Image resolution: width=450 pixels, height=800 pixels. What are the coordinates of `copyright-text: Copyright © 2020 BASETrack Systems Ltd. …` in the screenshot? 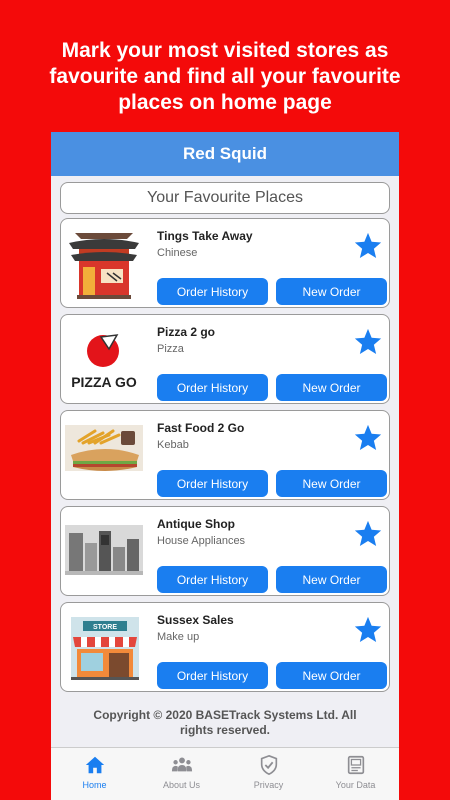 It's located at (225, 723).